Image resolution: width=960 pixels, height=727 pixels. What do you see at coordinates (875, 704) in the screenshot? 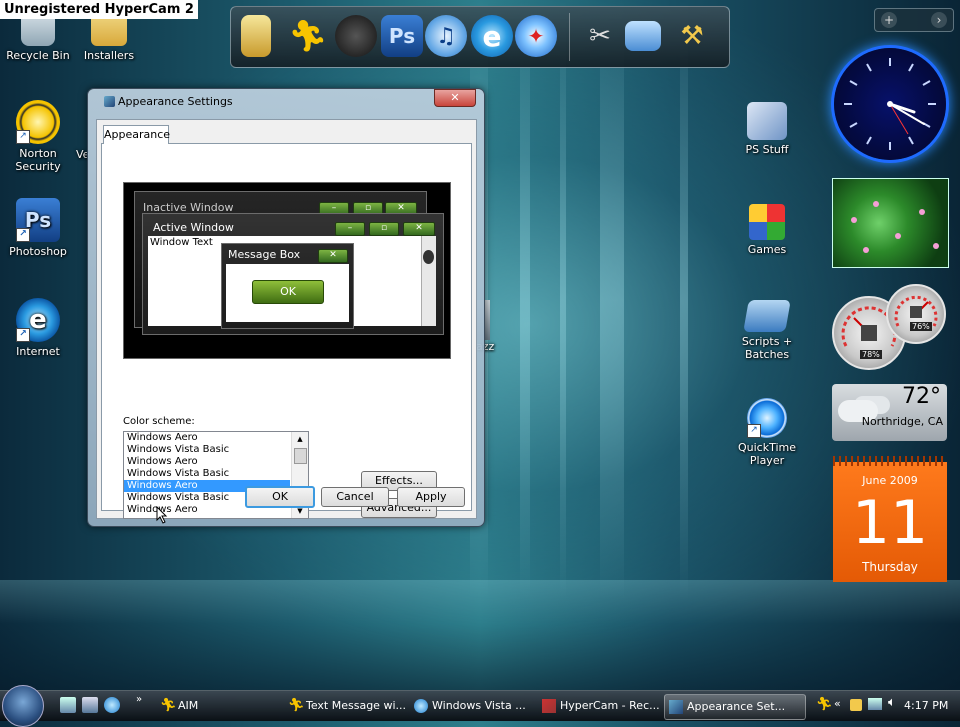
I see `network-icon` at bounding box center [875, 704].